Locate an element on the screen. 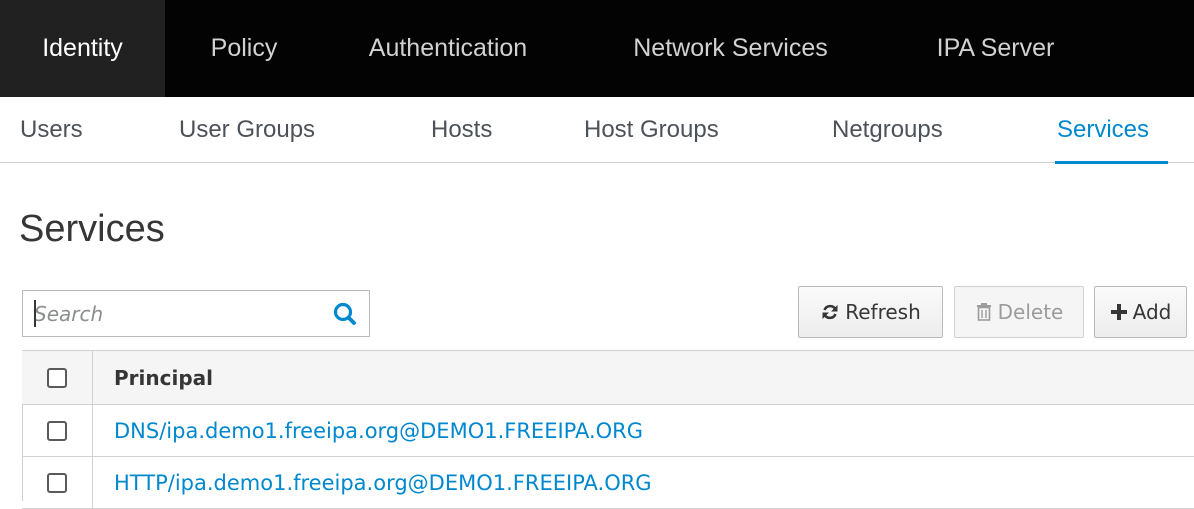  header-checkbox-cell is located at coordinates (57, 377).